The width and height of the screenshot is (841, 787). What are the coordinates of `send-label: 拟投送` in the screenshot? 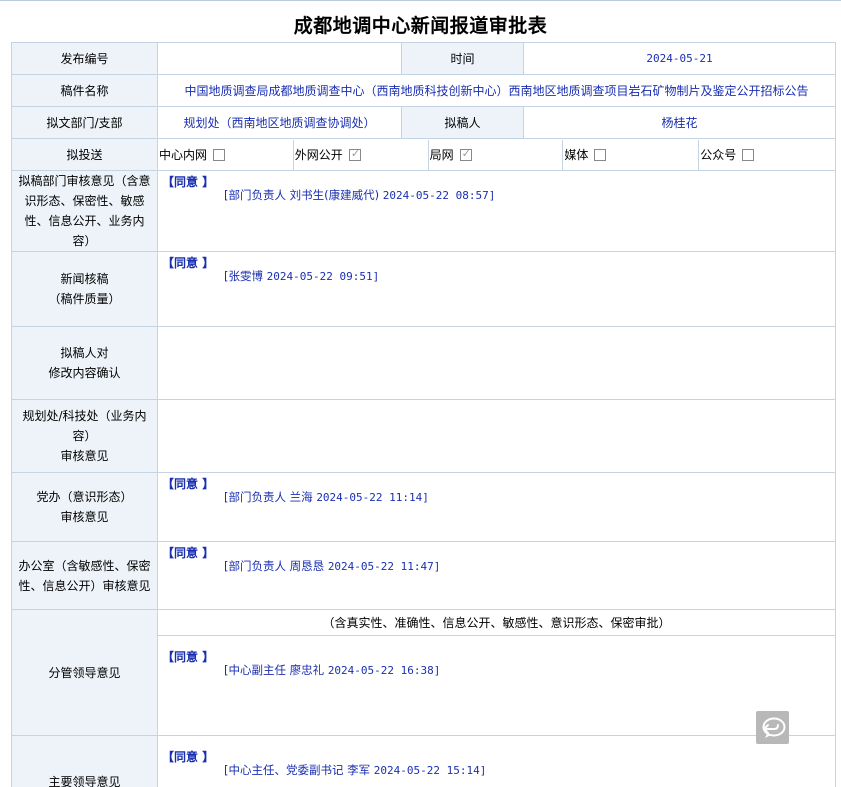 It's located at (84, 154).